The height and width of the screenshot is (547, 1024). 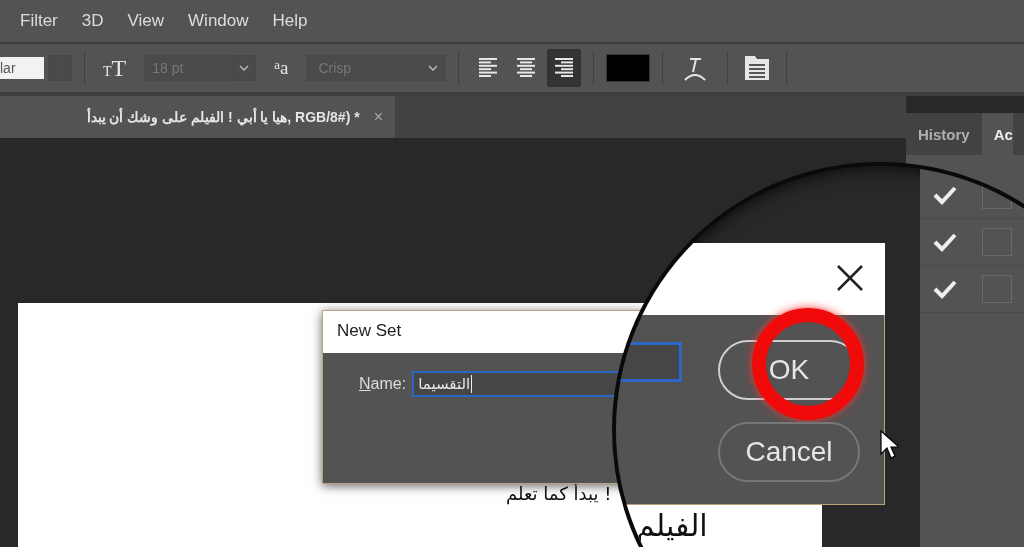 What do you see at coordinates (672, 525) in the screenshot?
I see `canvas-text: الفيلم` at bounding box center [672, 525].